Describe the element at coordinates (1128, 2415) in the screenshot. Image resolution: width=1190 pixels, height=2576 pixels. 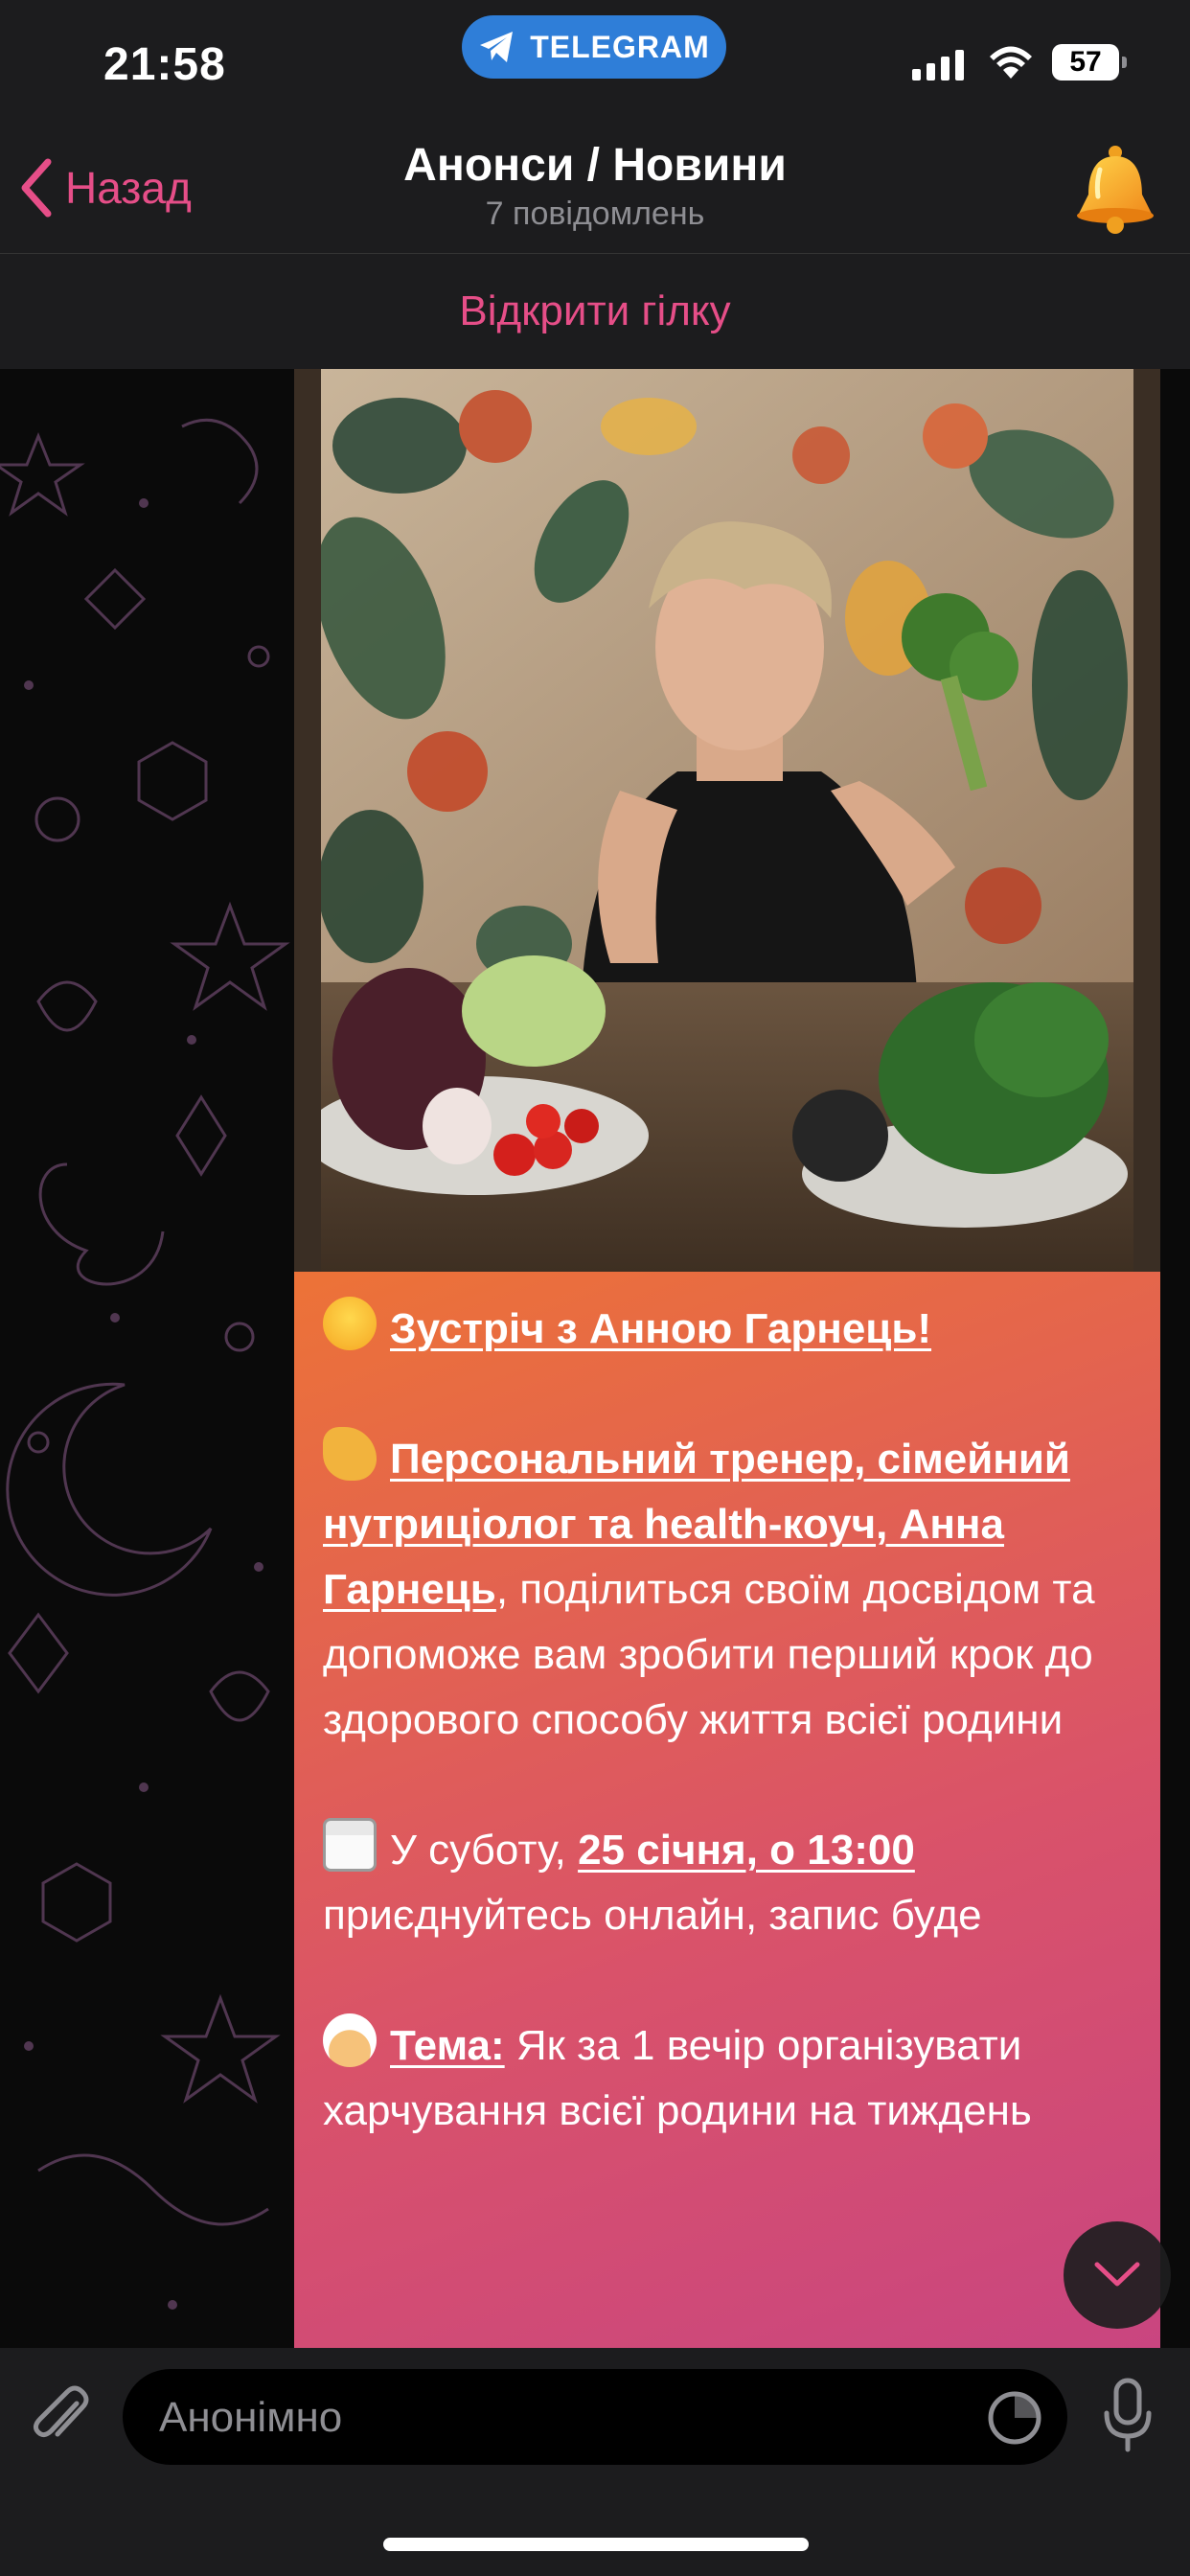
I see `mic-icon` at that location.